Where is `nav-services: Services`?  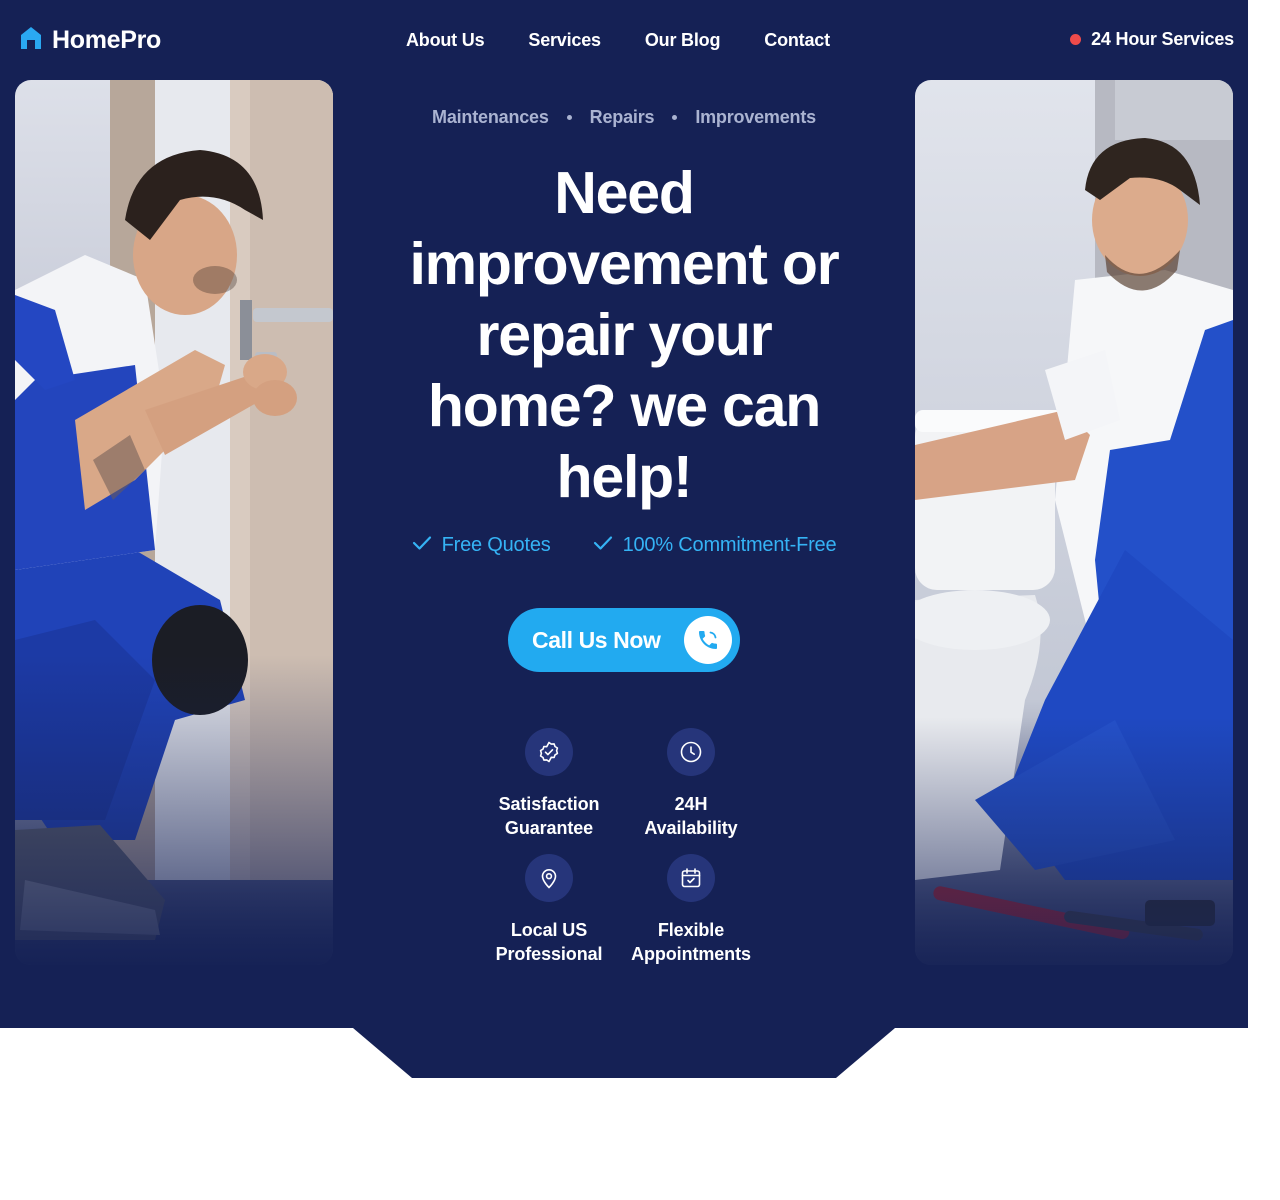
nav-services: Services is located at coordinates (564, 40).